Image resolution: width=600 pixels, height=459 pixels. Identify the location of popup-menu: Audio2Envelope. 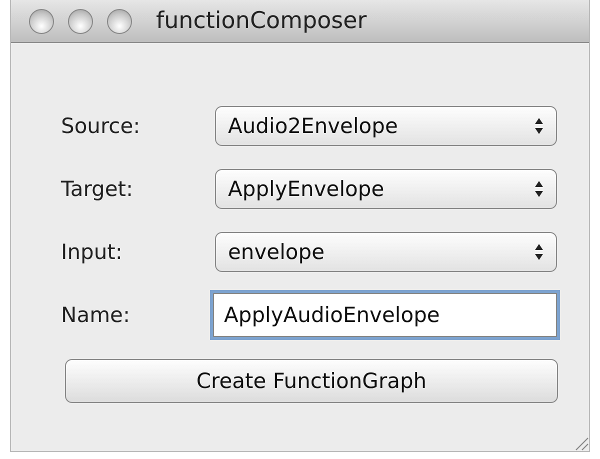
(386, 126).